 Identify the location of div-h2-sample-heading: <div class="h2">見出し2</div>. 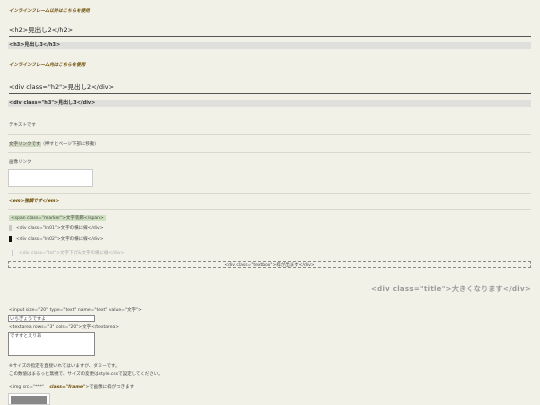
(270, 87).